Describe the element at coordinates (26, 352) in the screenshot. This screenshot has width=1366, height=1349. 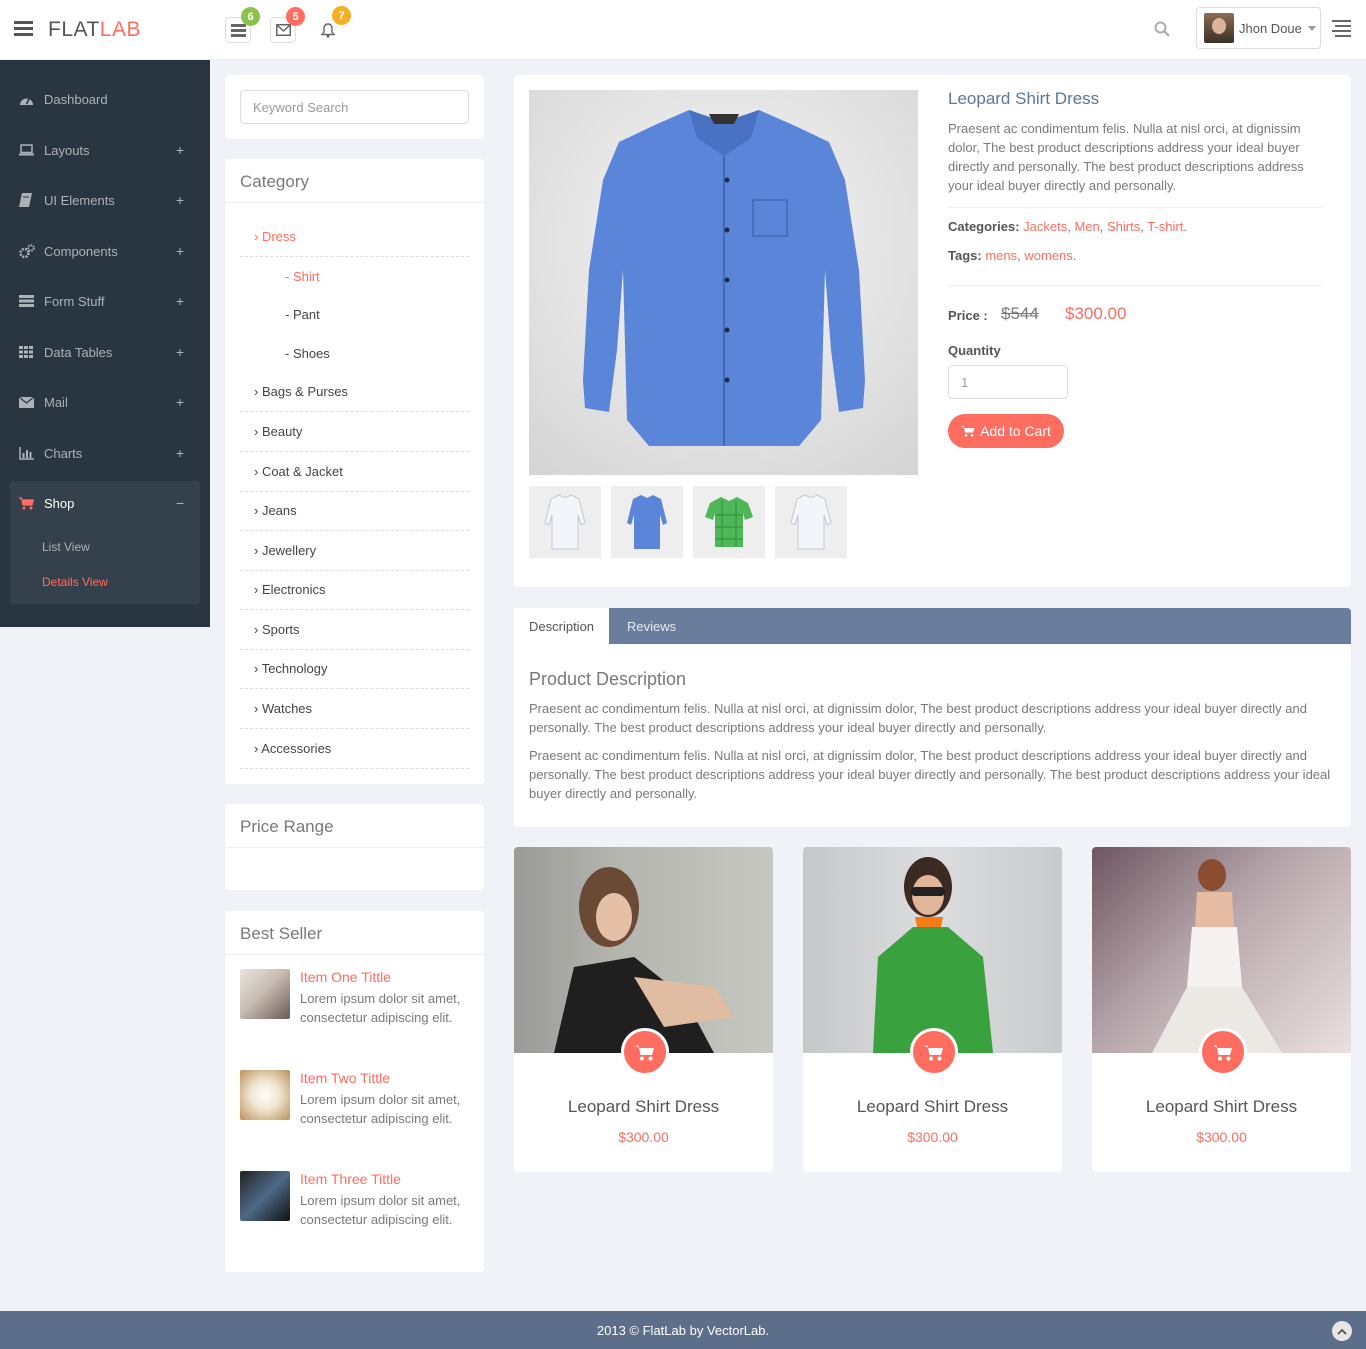
I see `grid-icon` at that location.